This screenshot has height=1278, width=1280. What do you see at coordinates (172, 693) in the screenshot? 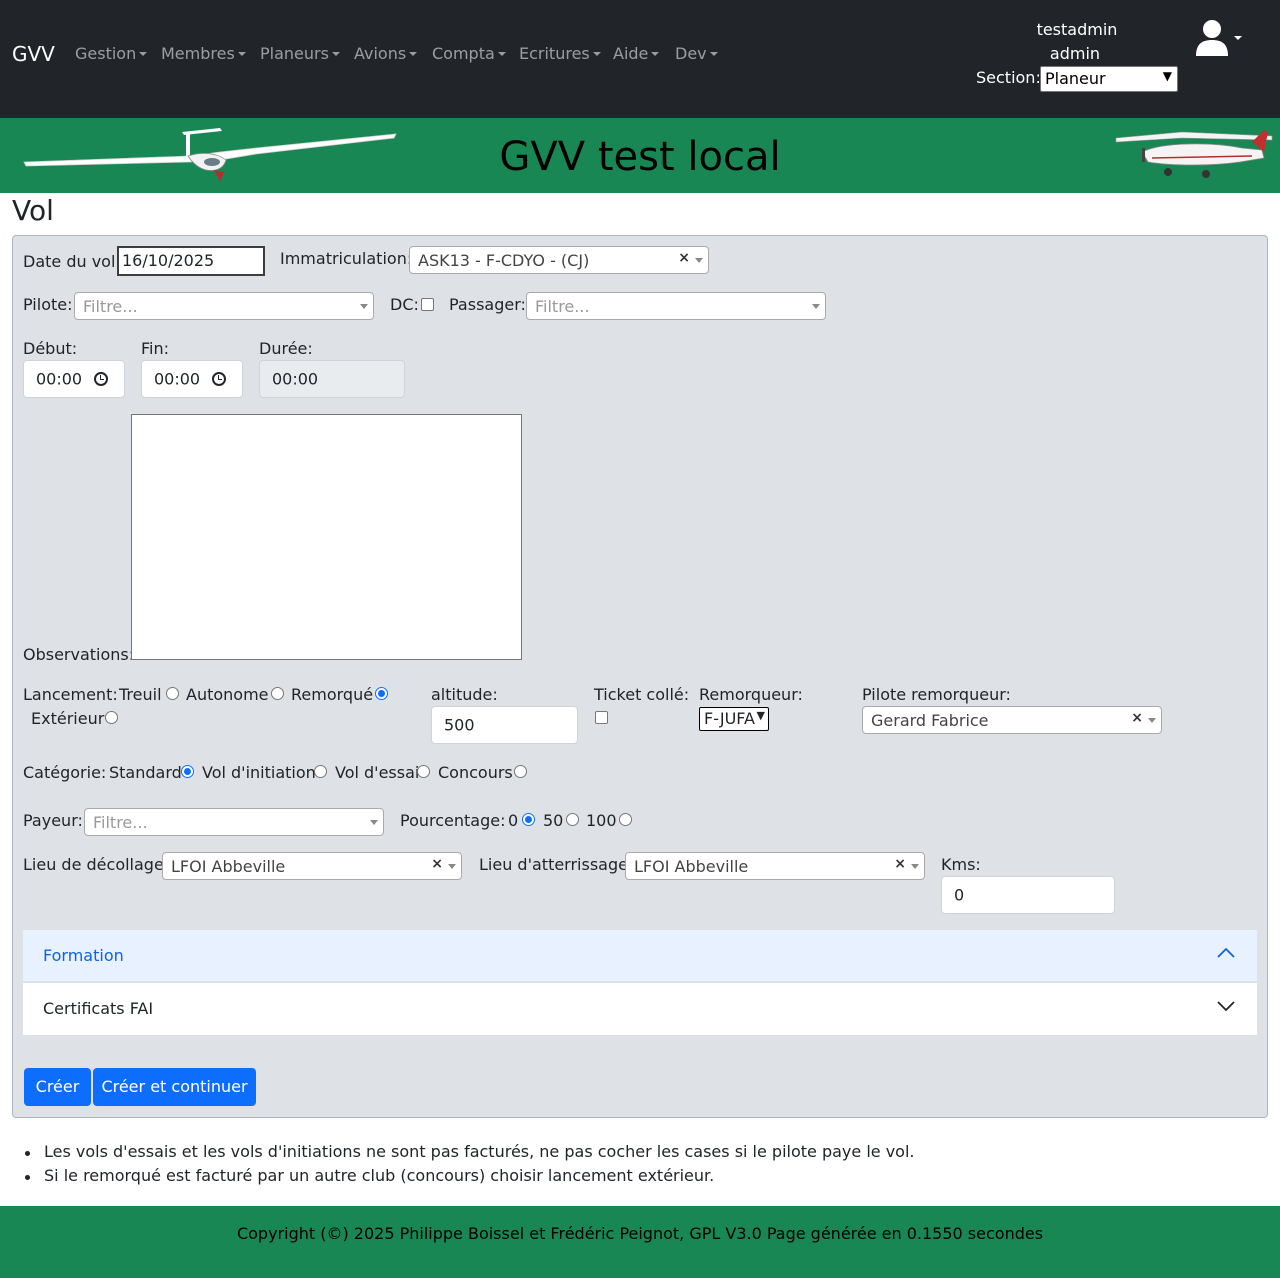
I see `lancement-treuil-radio` at bounding box center [172, 693].